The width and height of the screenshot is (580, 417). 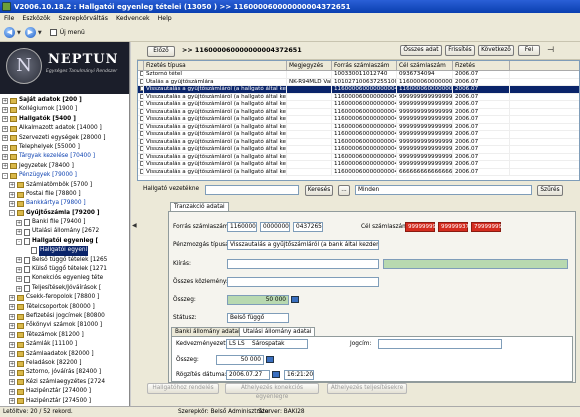 What do you see at coordinates (36, 18) in the screenshot?
I see `menu-tools: Eszközök` at bounding box center [36, 18].